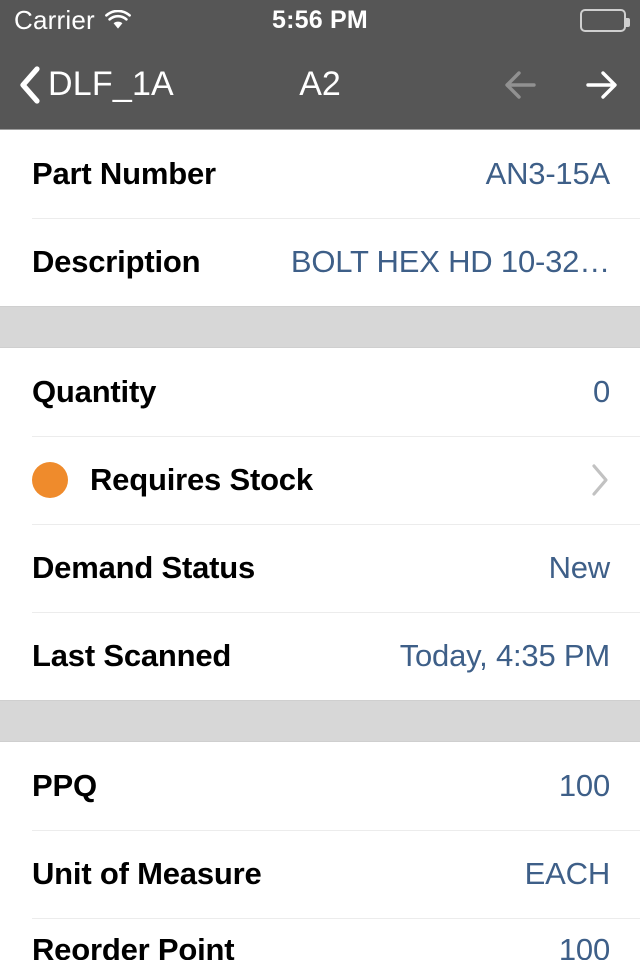 The image size is (640, 960). What do you see at coordinates (548, 173) in the screenshot?
I see `row-value: AN3-15A` at bounding box center [548, 173].